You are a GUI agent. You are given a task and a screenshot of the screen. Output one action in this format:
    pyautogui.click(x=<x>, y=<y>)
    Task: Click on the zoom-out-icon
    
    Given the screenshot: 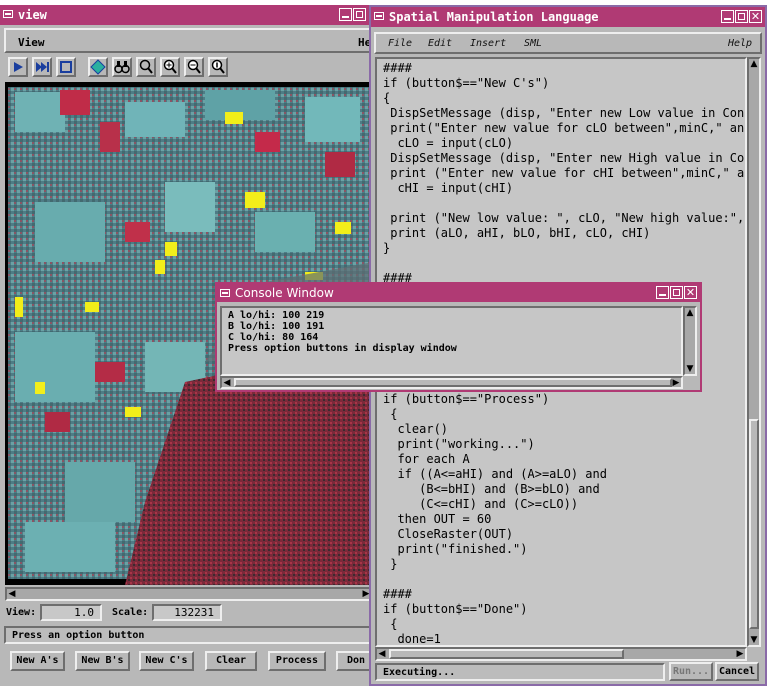 What is the action you would take?
    pyautogui.click(x=194, y=67)
    